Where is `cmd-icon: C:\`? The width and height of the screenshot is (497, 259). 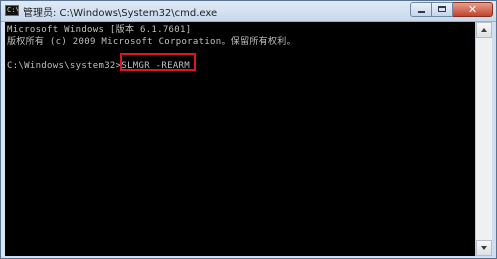
cmd-icon: C:\ is located at coordinates (12, 10).